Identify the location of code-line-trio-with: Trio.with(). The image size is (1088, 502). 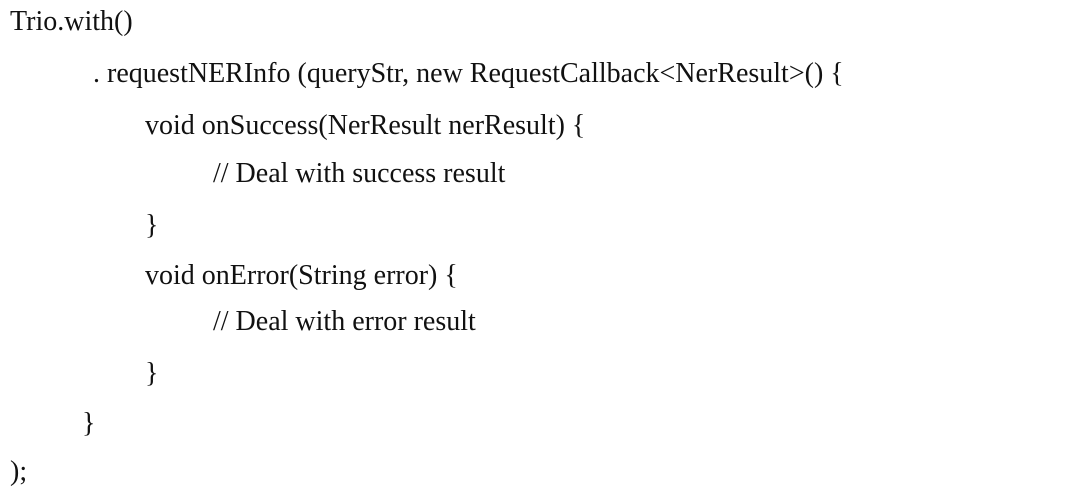
(71, 21).